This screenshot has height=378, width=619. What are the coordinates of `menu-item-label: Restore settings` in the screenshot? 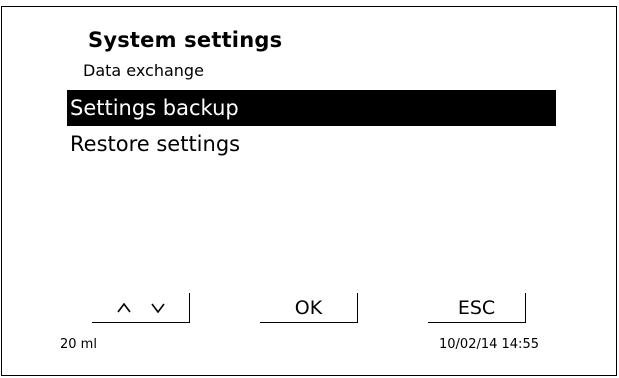 It's located at (155, 144).